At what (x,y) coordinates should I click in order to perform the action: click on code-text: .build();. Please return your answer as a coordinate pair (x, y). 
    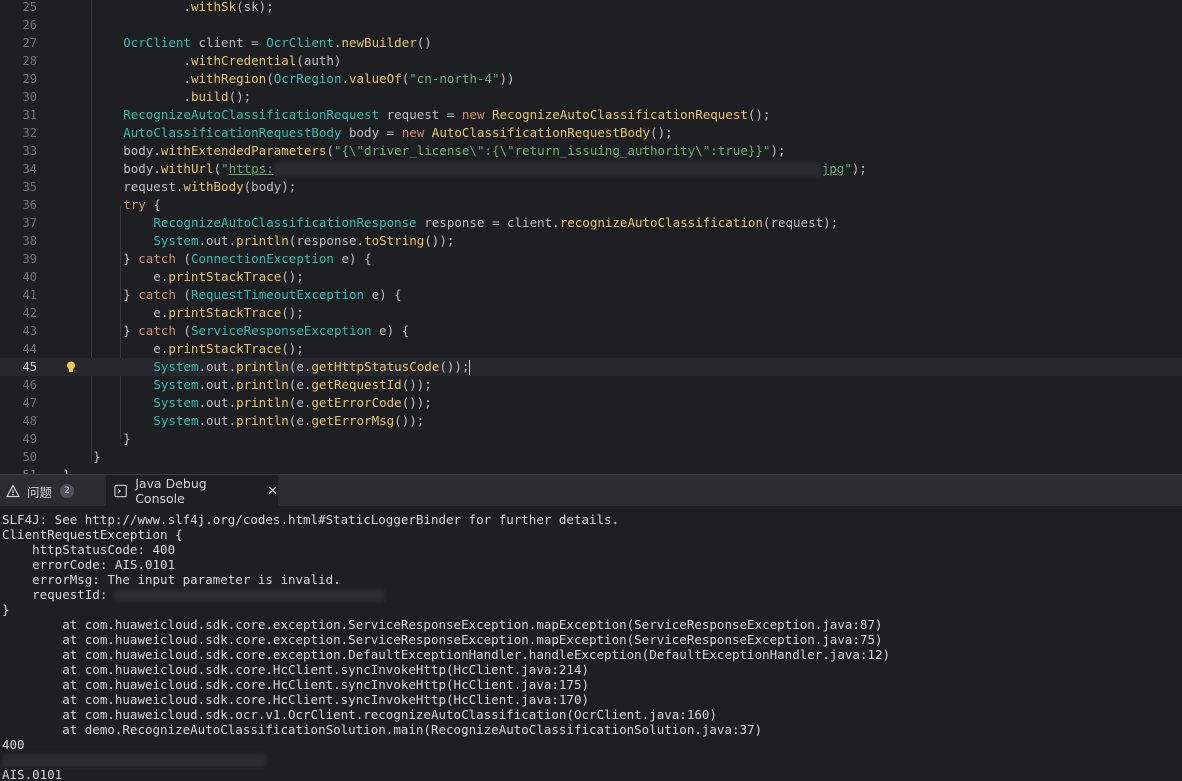
    Looking at the image, I should click on (157, 96).